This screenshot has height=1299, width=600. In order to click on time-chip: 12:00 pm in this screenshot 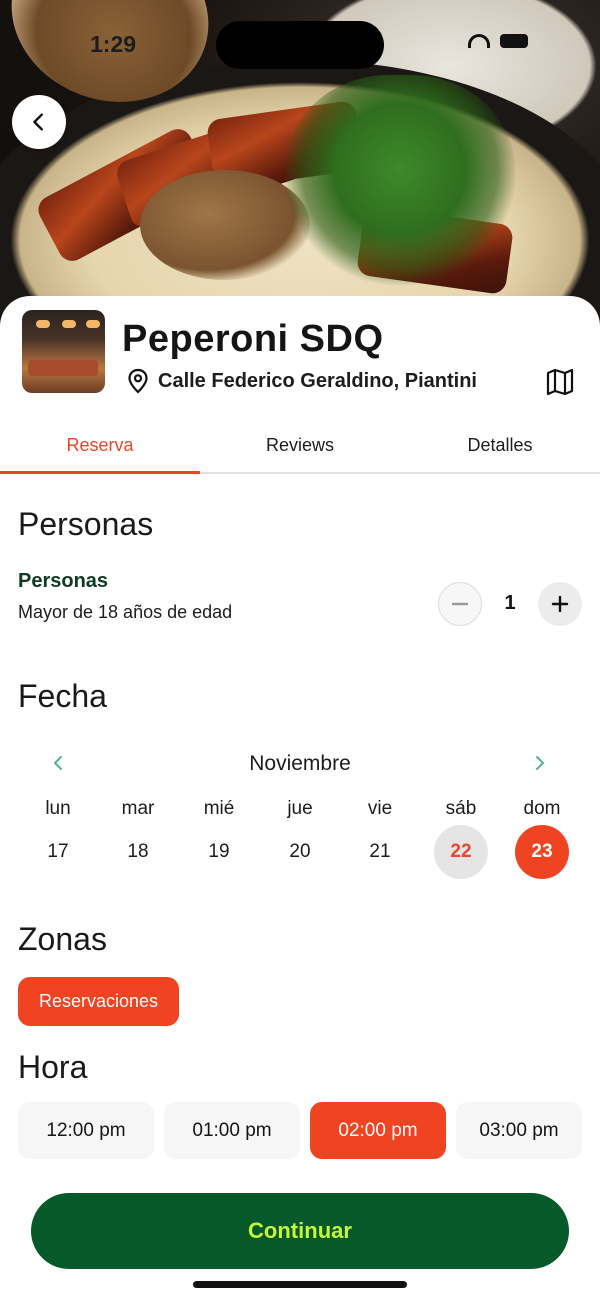, I will do `click(86, 1130)`.